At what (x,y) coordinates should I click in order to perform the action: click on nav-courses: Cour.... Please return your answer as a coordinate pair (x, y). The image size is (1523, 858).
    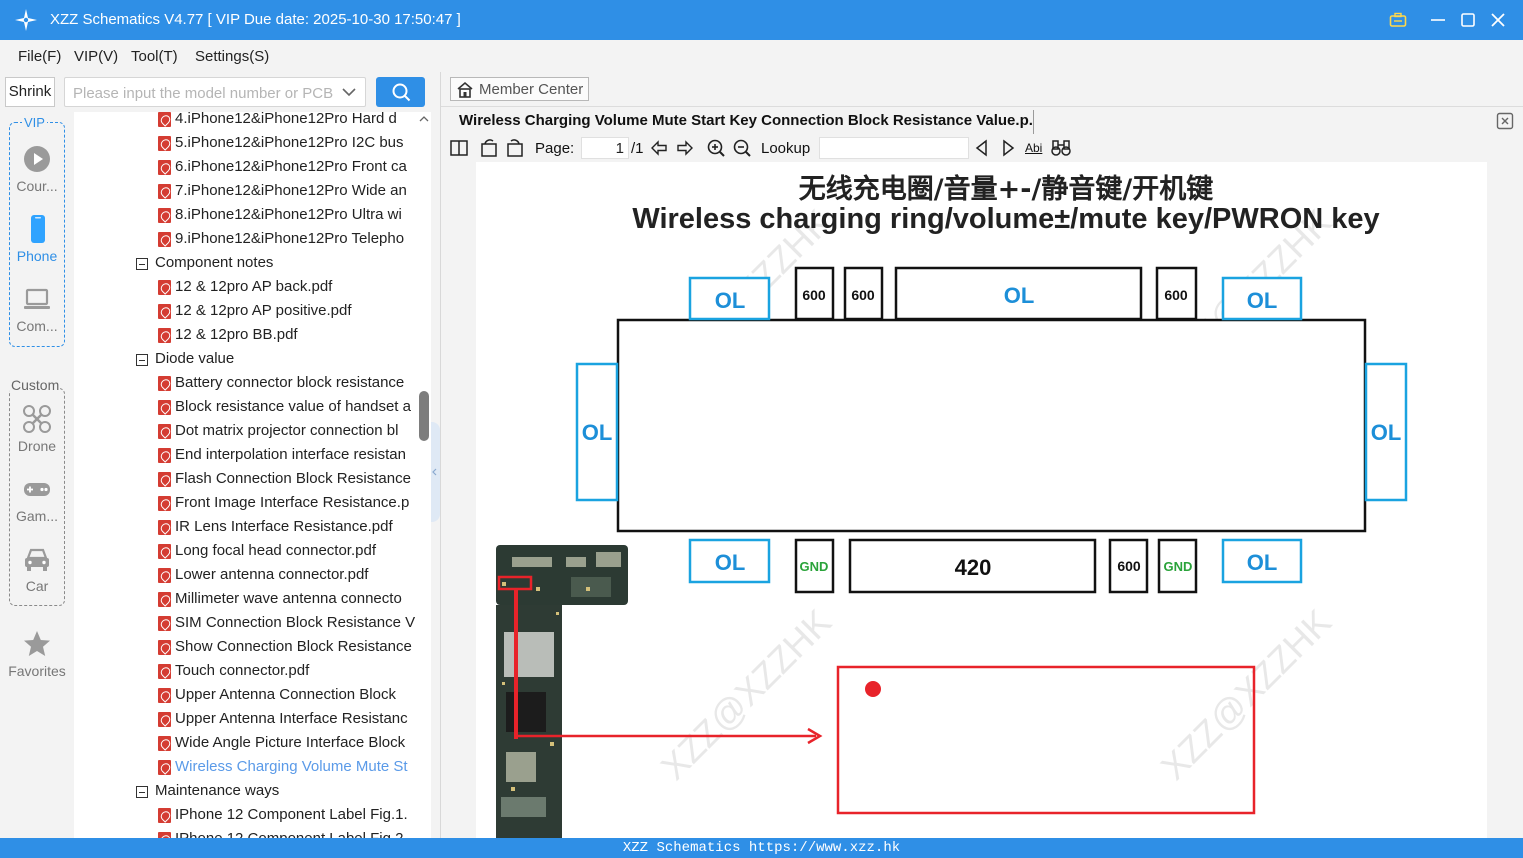
    Looking at the image, I should click on (37, 173).